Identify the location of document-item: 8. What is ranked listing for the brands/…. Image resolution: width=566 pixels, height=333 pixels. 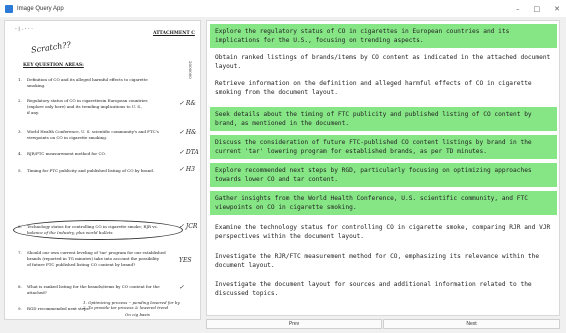
(89, 289).